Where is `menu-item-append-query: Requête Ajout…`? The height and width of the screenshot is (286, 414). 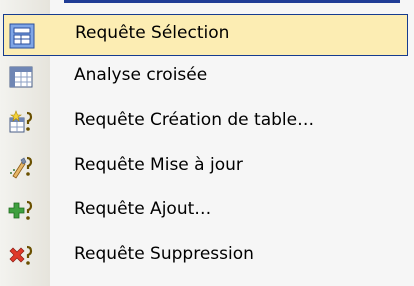
menu-item-append-query: Requête Ajout… is located at coordinates (207, 211).